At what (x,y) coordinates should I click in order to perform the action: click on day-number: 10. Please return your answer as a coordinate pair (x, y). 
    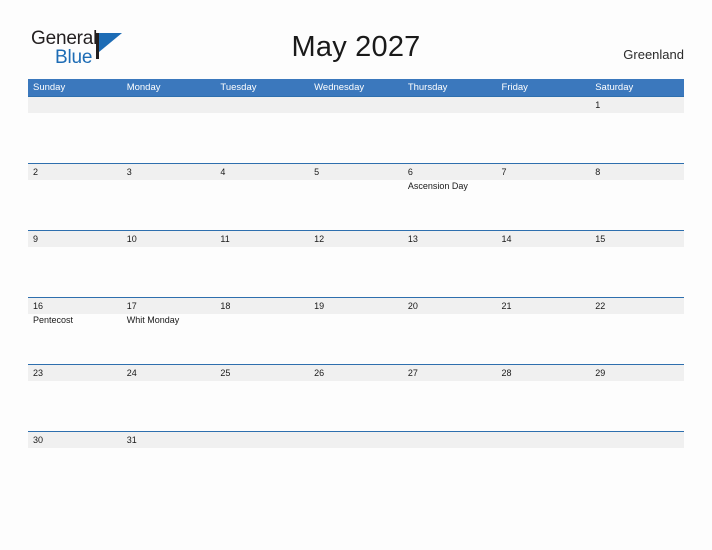
    Looking at the image, I should click on (131, 239).